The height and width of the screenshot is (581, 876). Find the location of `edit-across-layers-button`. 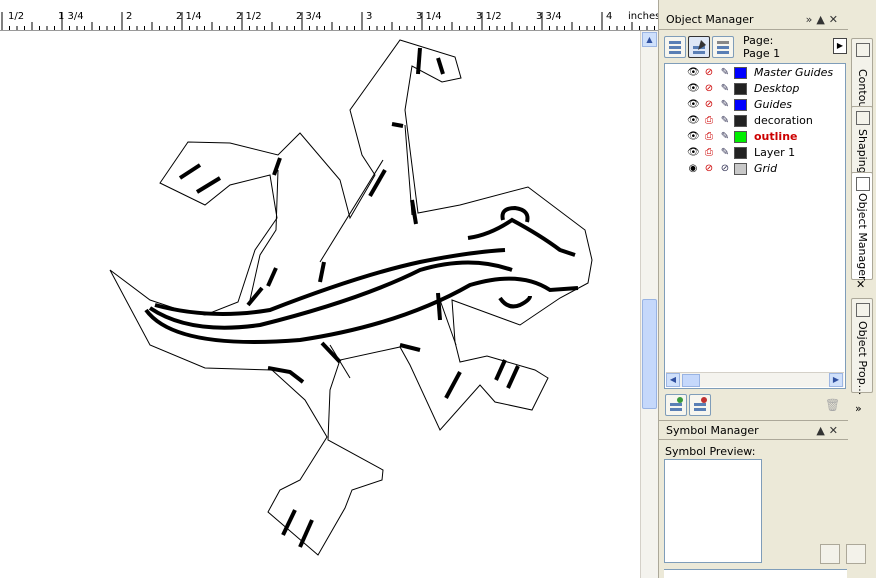

edit-across-layers-button is located at coordinates (699, 47).